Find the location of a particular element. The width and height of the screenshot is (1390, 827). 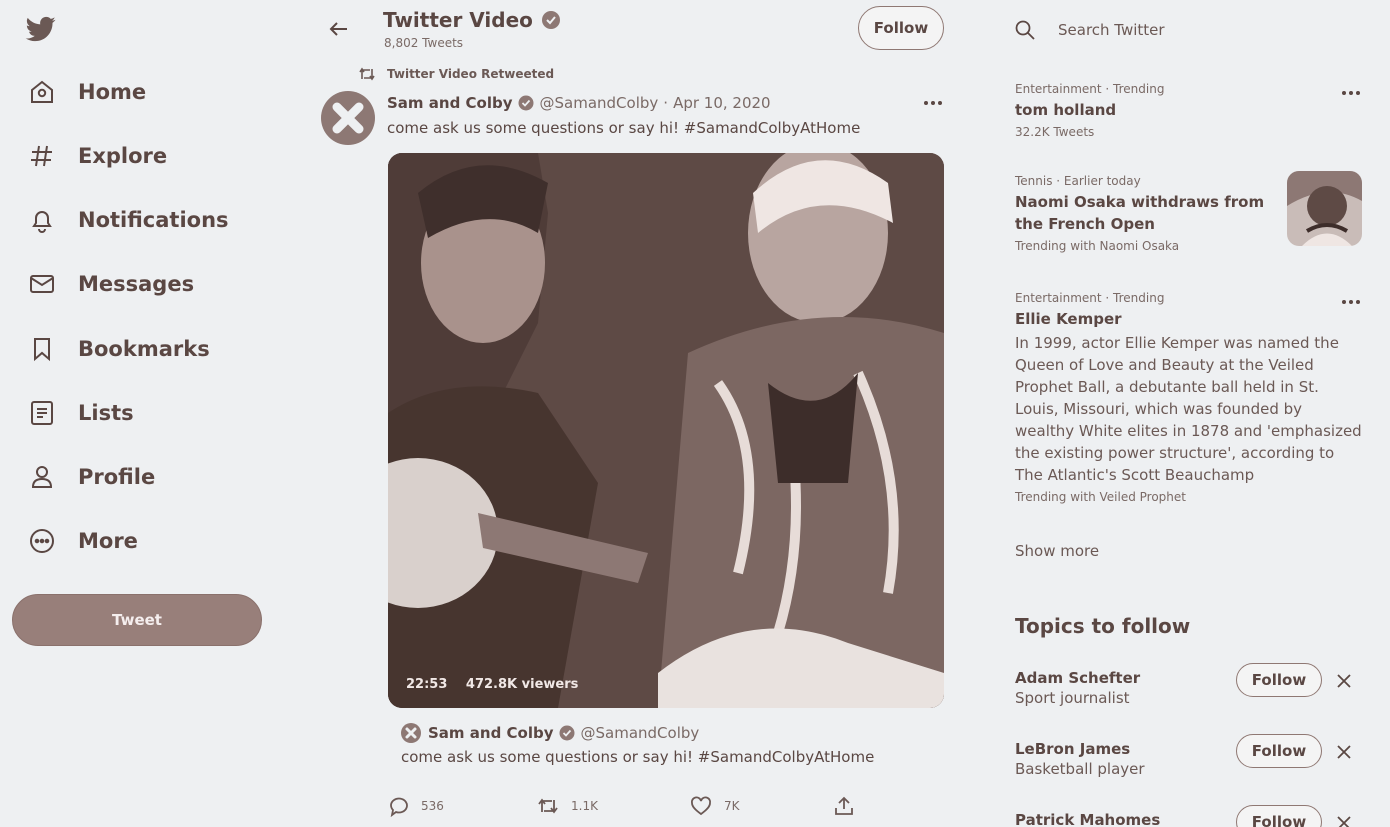

nav-messages: Messages is located at coordinates (111, 284).